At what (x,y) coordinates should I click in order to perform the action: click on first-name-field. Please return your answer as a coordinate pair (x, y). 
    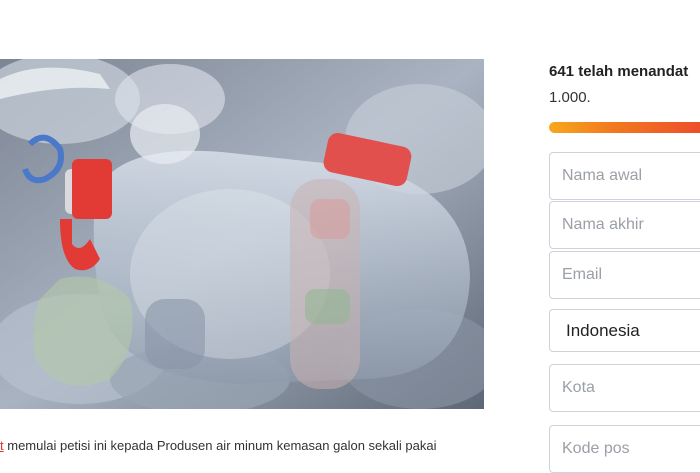
    Looking at the image, I should click on (624, 176).